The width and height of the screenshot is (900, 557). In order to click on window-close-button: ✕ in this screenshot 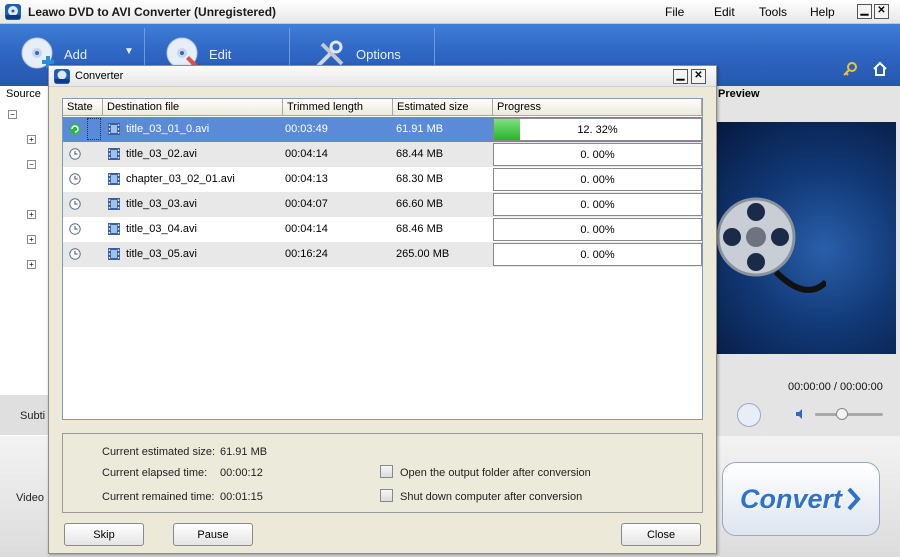, I will do `click(881, 11)`.